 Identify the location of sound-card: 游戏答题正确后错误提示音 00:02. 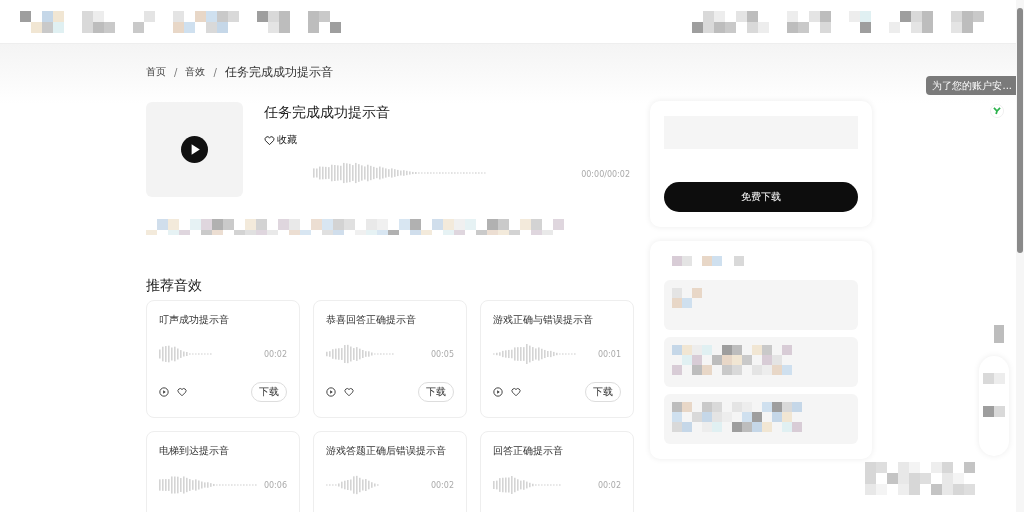
(390, 471).